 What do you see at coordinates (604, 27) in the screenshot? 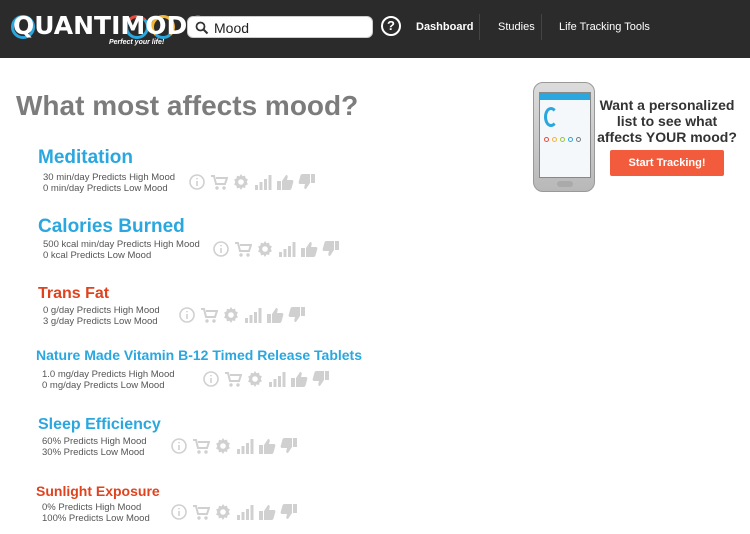
I see `nav-life-tracking-tools: Life Tracking Tools` at bounding box center [604, 27].